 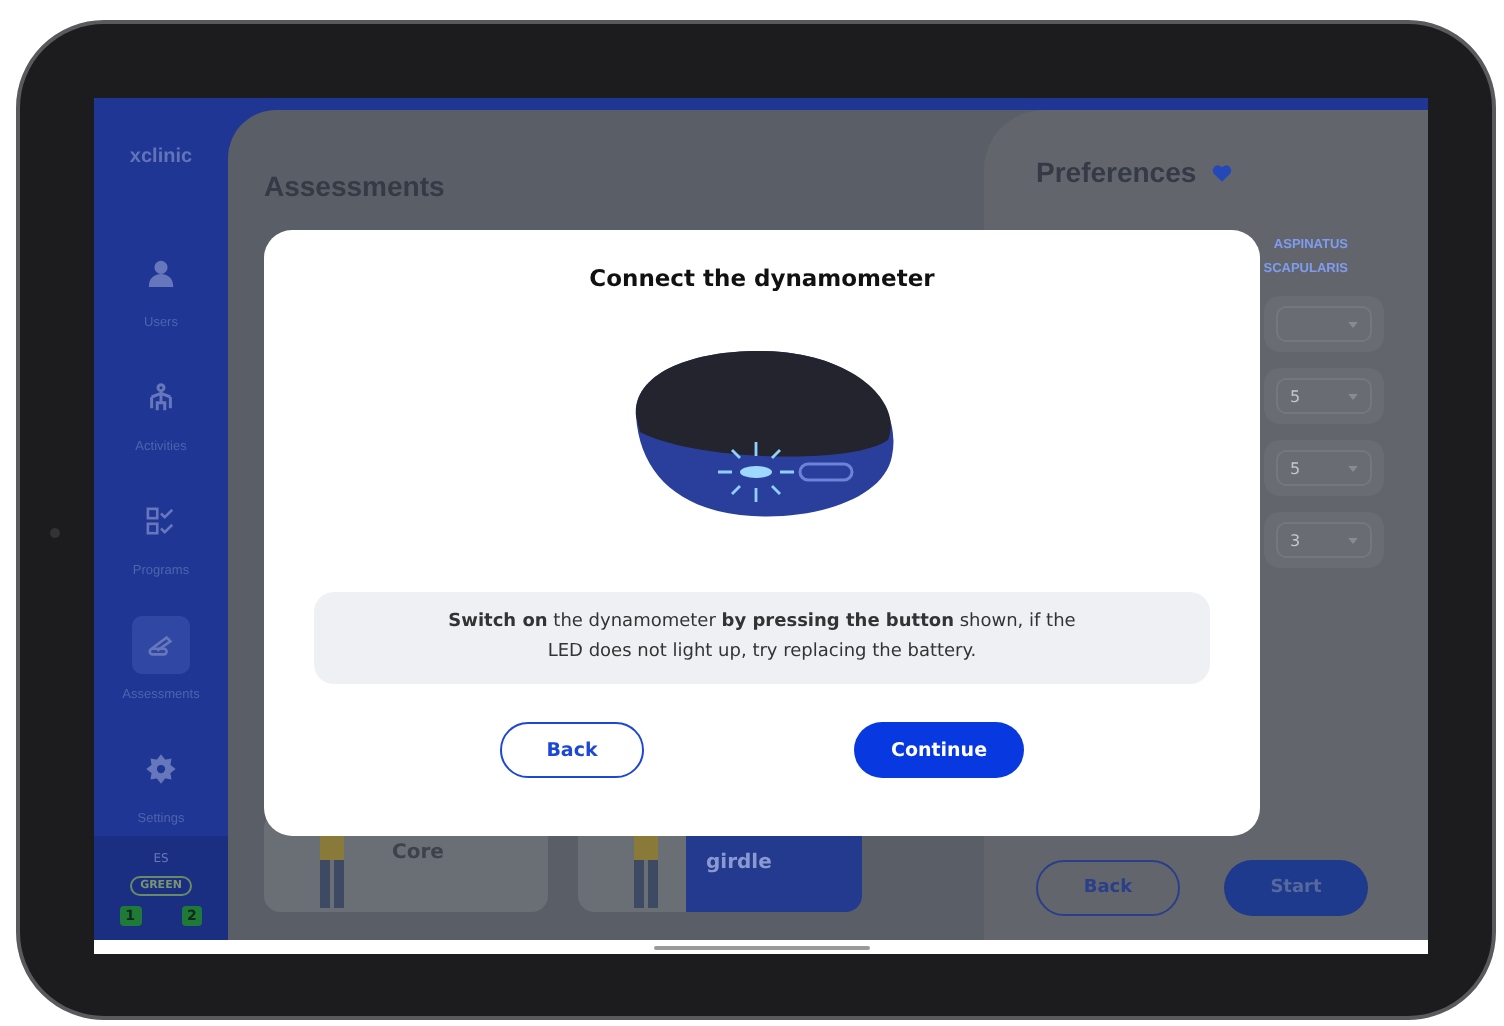 What do you see at coordinates (55, 533) in the screenshot?
I see `camera-dot` at bounding box center [55, 533].